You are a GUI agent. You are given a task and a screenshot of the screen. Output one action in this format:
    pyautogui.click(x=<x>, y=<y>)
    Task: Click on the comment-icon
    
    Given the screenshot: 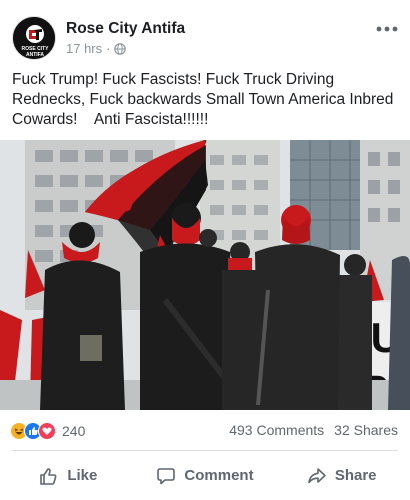 What is the action you would take?
    pyautogui.click(x=166, y=475)
    